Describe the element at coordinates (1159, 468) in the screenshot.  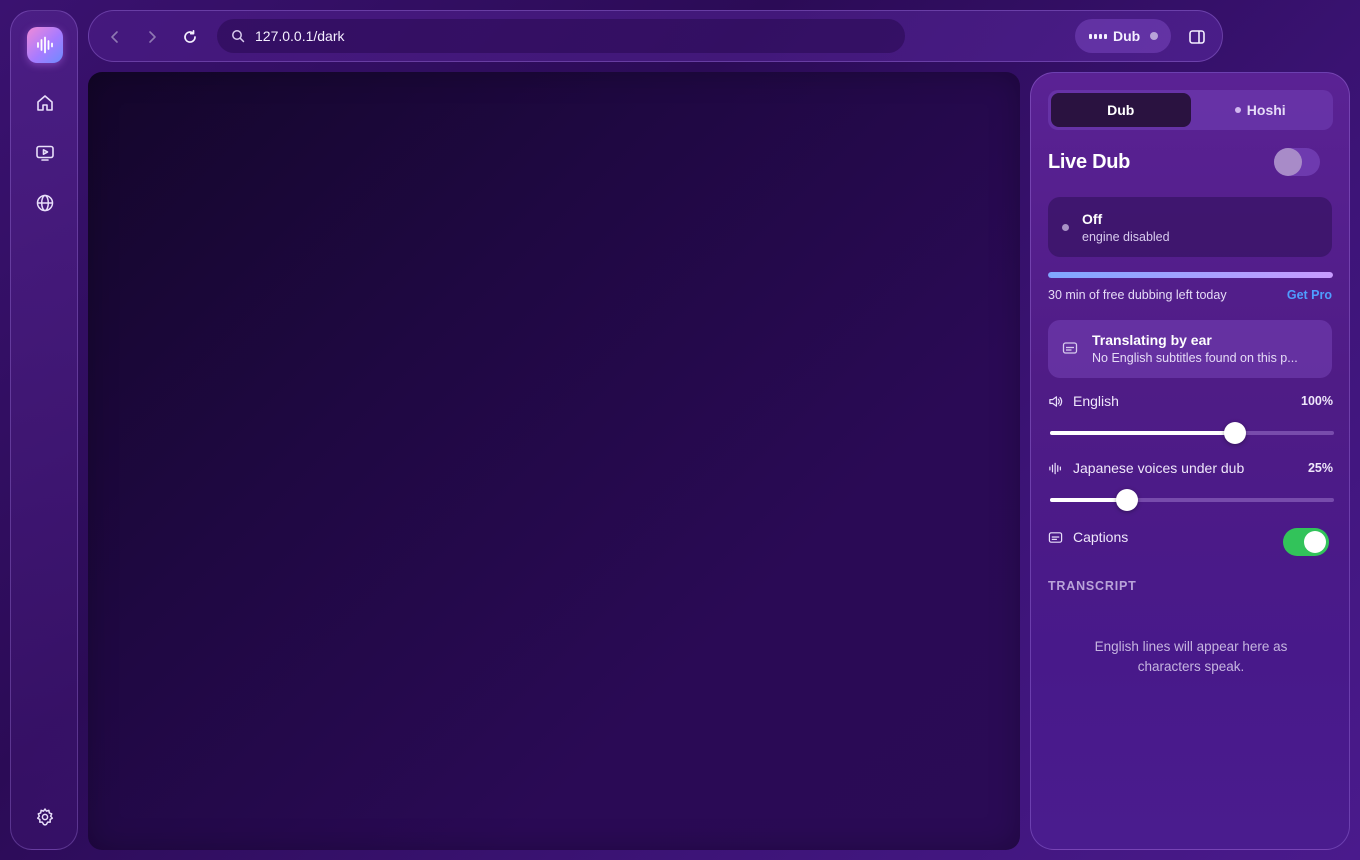
I see `japanese-volume-label: Japanese voices under dub` at that location.